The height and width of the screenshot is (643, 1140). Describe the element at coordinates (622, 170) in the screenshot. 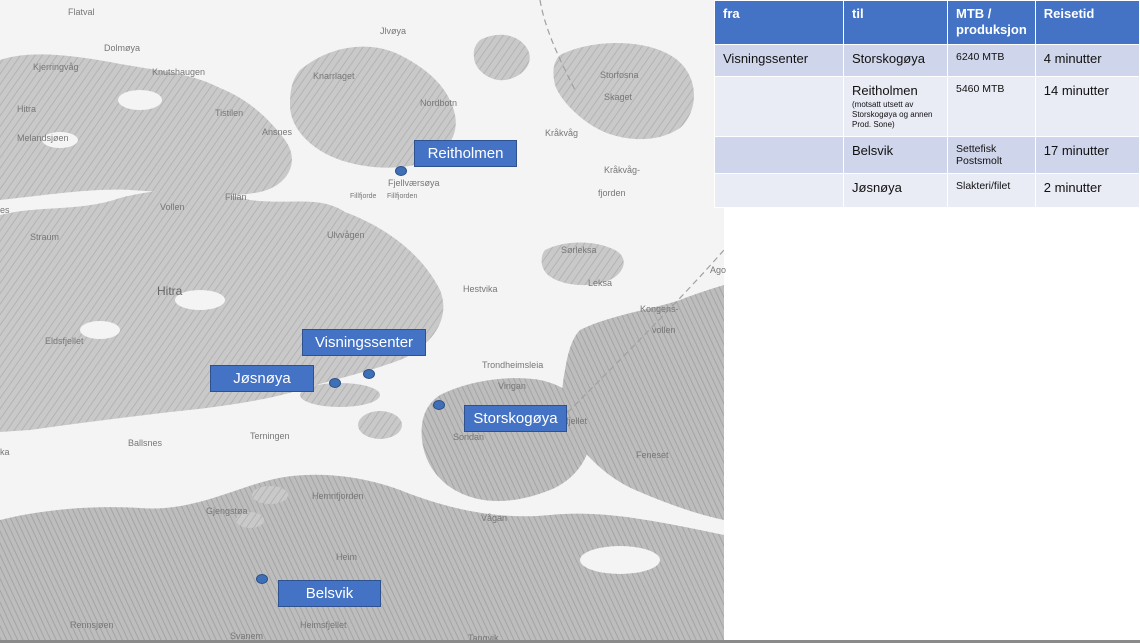

I see `place-label: Kråkvåg-` at that location.